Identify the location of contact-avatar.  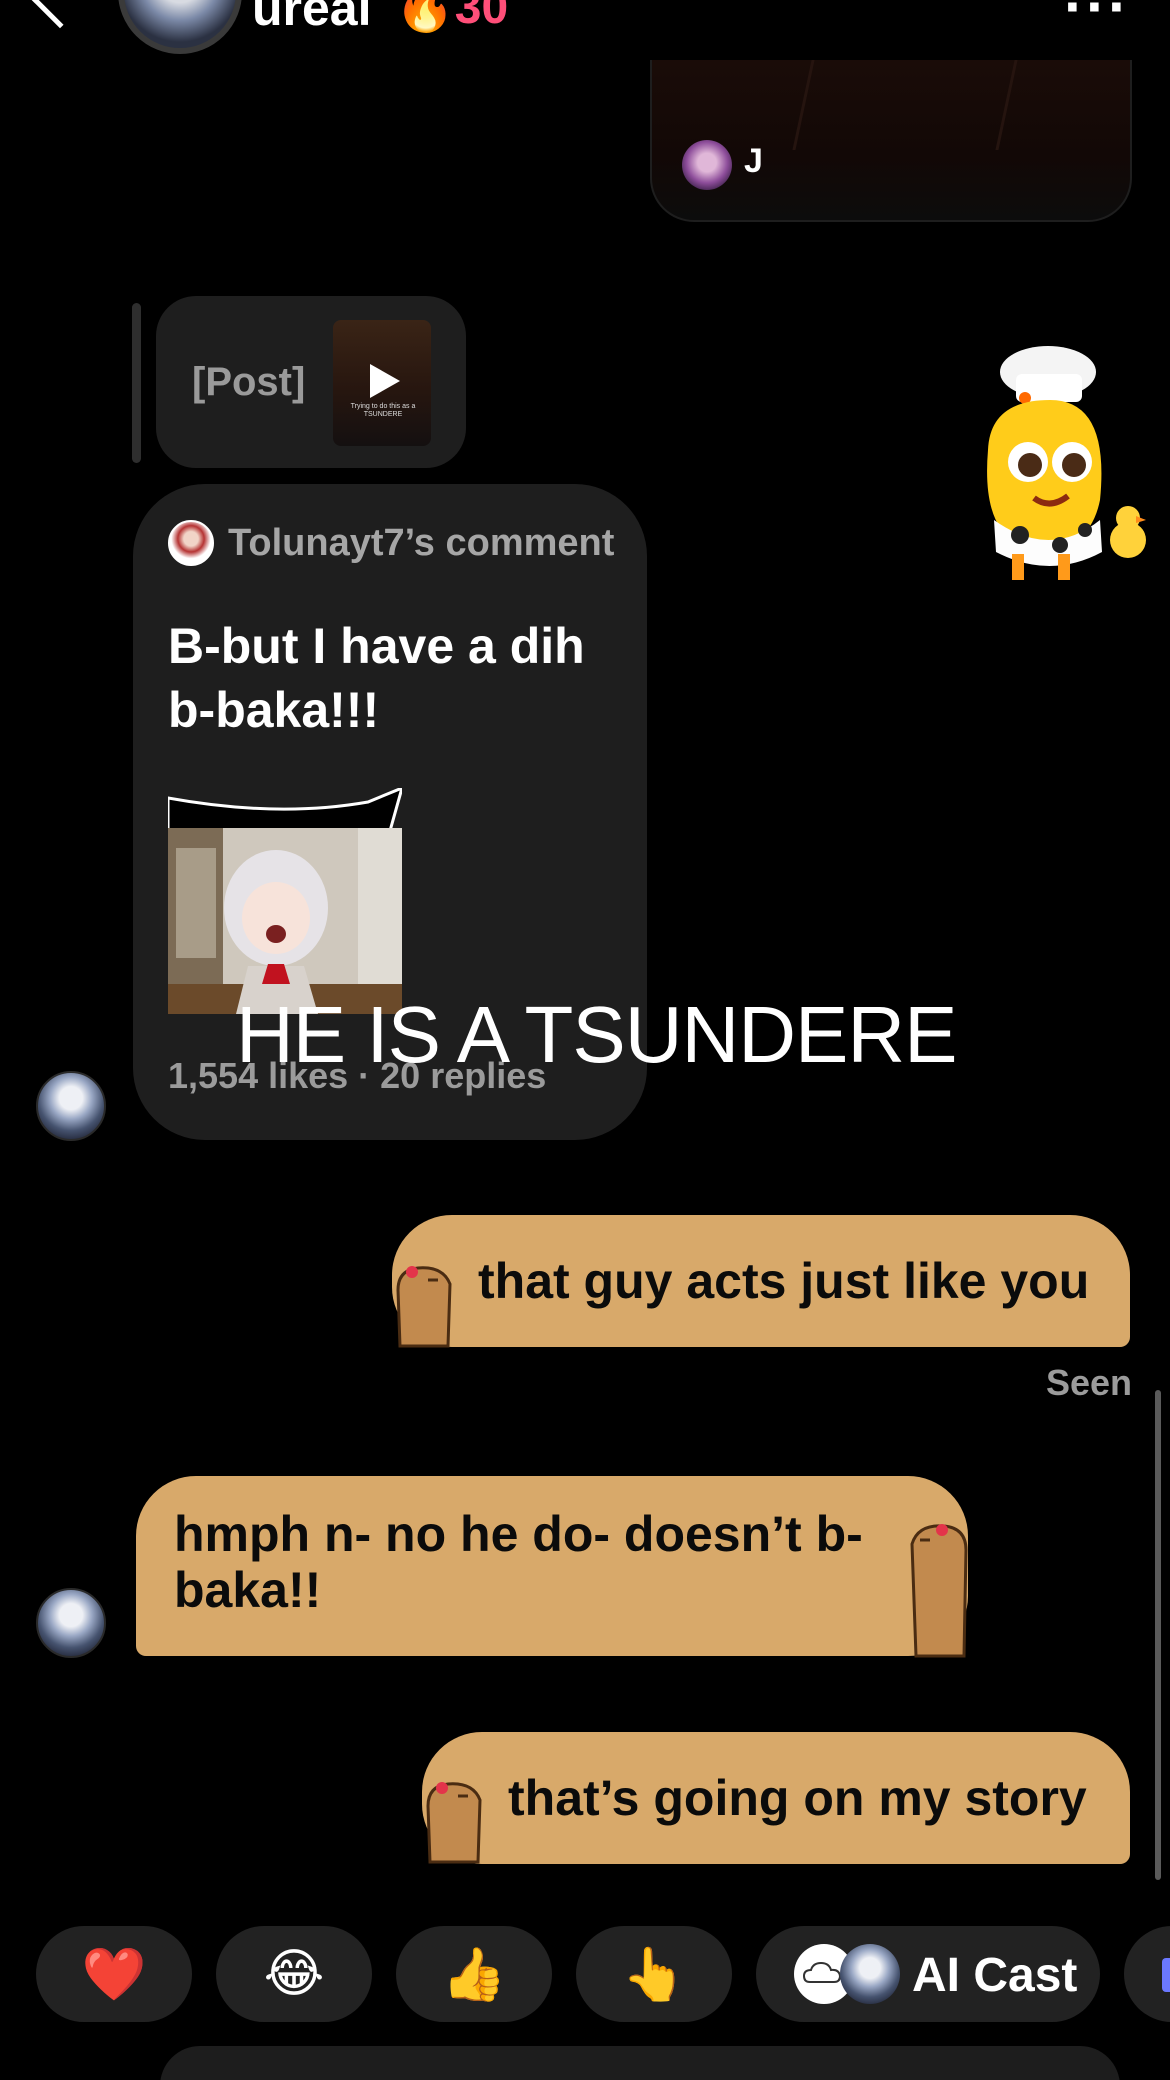
(180, 27).